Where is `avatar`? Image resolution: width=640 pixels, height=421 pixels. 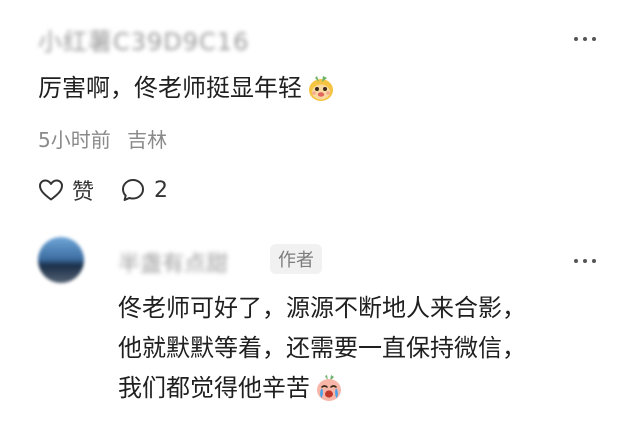 avatar is located at coordinates (61, 260).